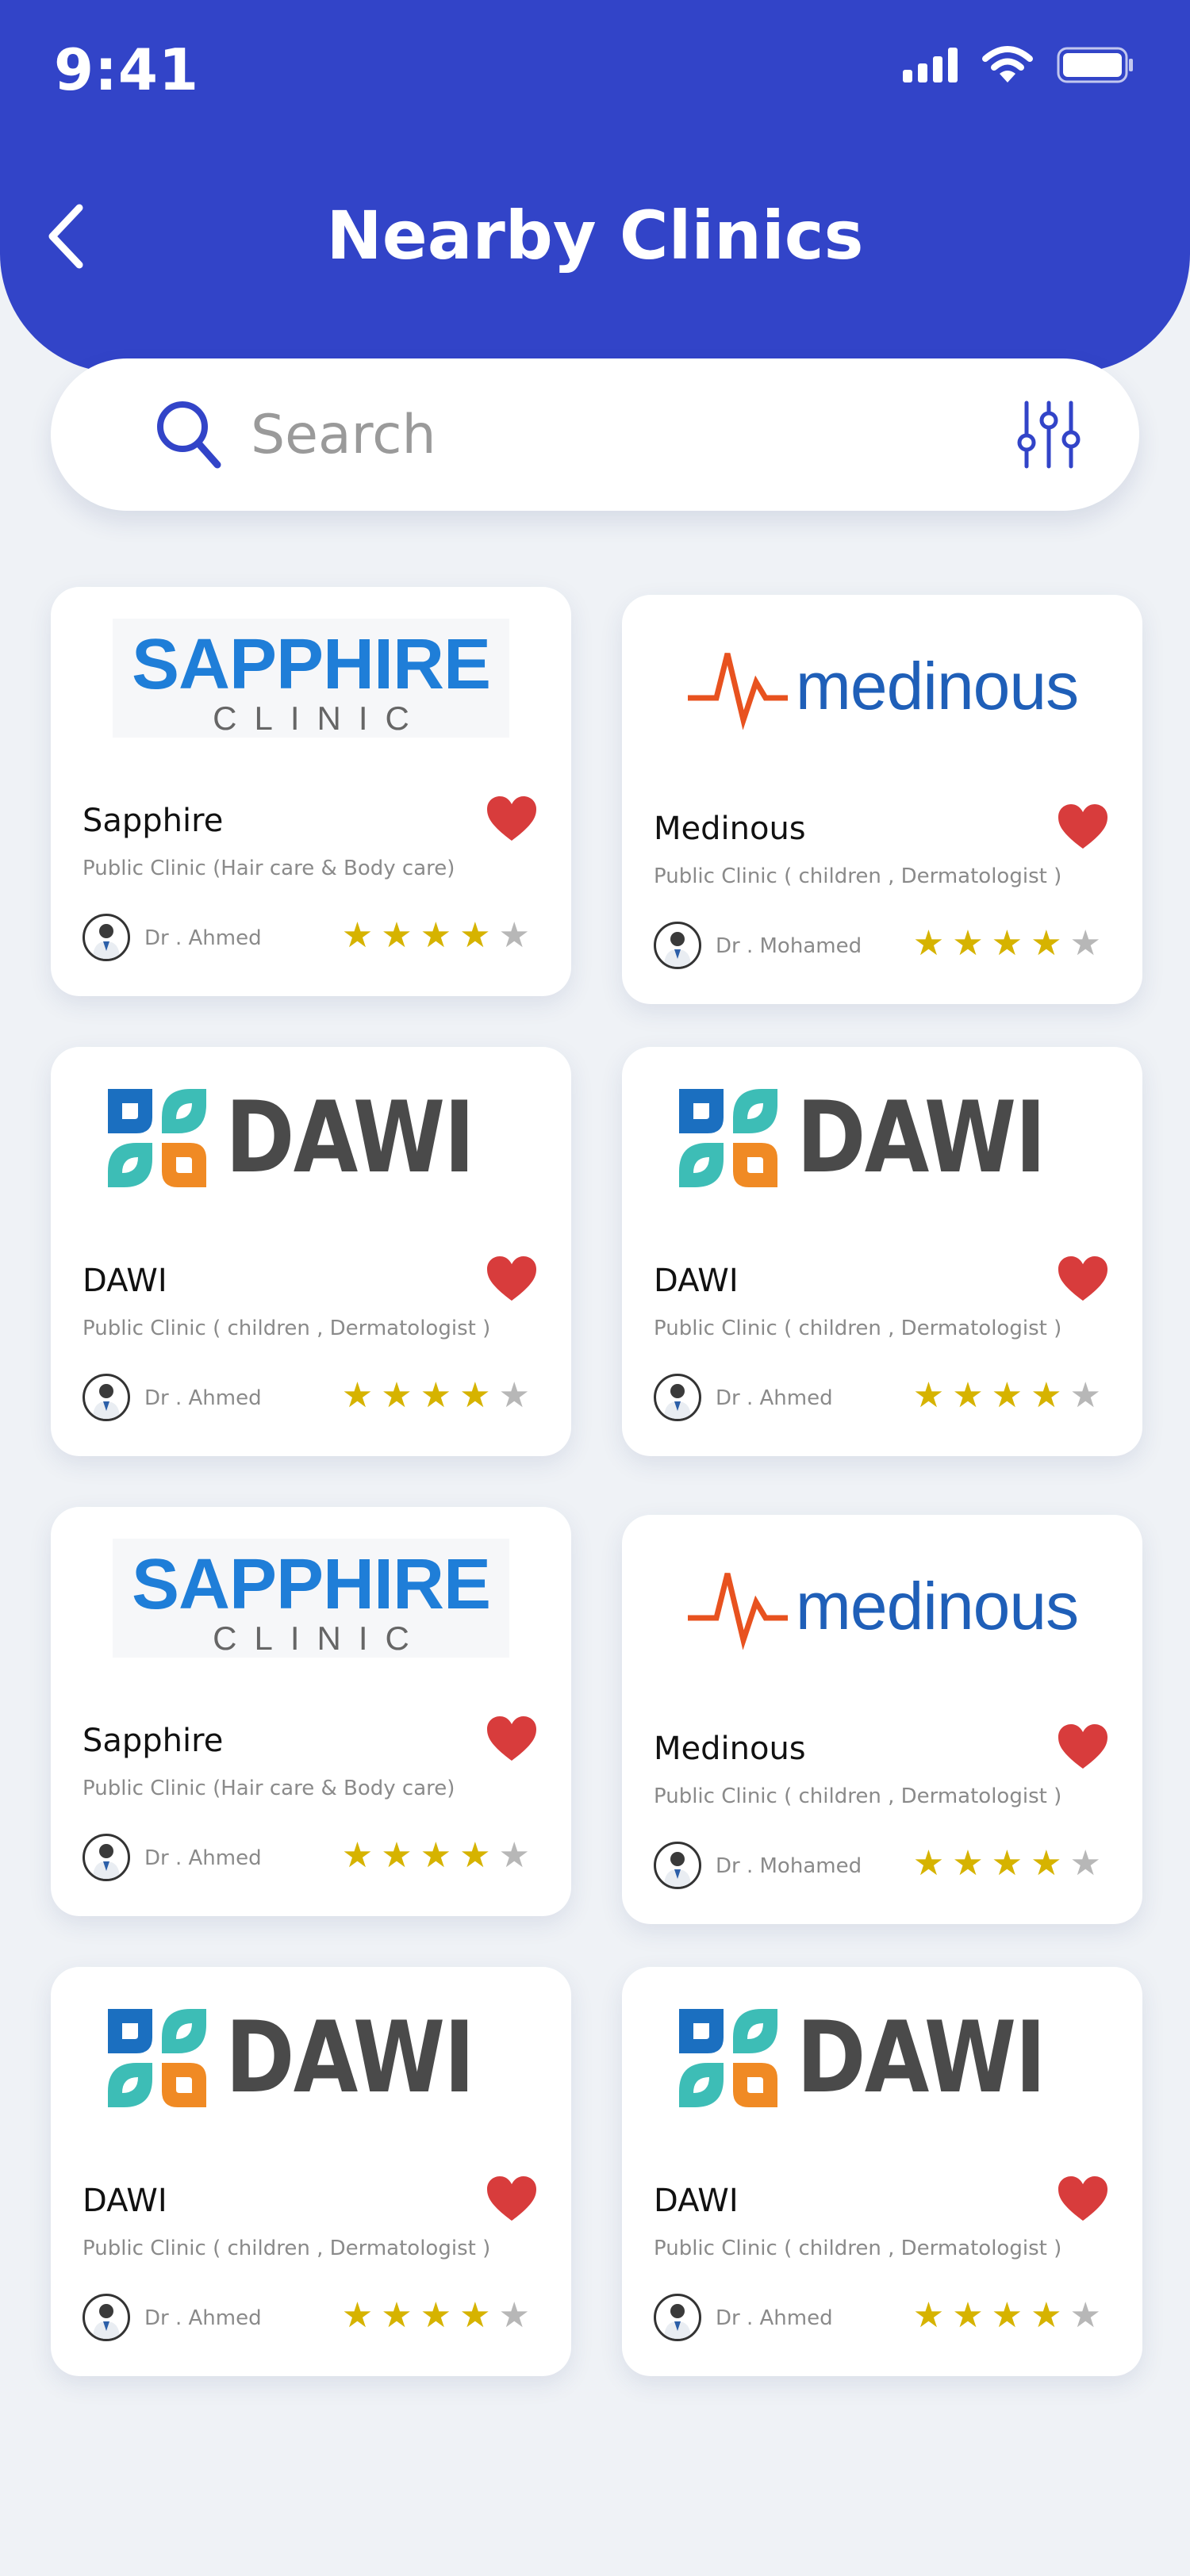 The image size is (1190, 2576). What do you see at coordinates (1007, 64) in the screenshot?
I see `wifi-icon` at bounding box center [1007, 64].